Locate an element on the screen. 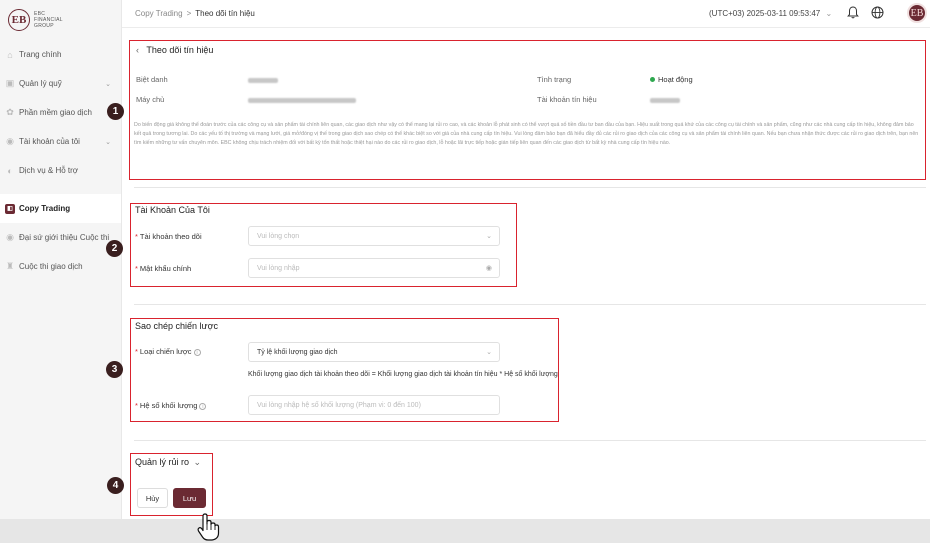 The width and height of the screenshot is (930, 543). sidebar-item-contest: ♜ Cuộc thi giao dịch is located at coordinates (60, 266).